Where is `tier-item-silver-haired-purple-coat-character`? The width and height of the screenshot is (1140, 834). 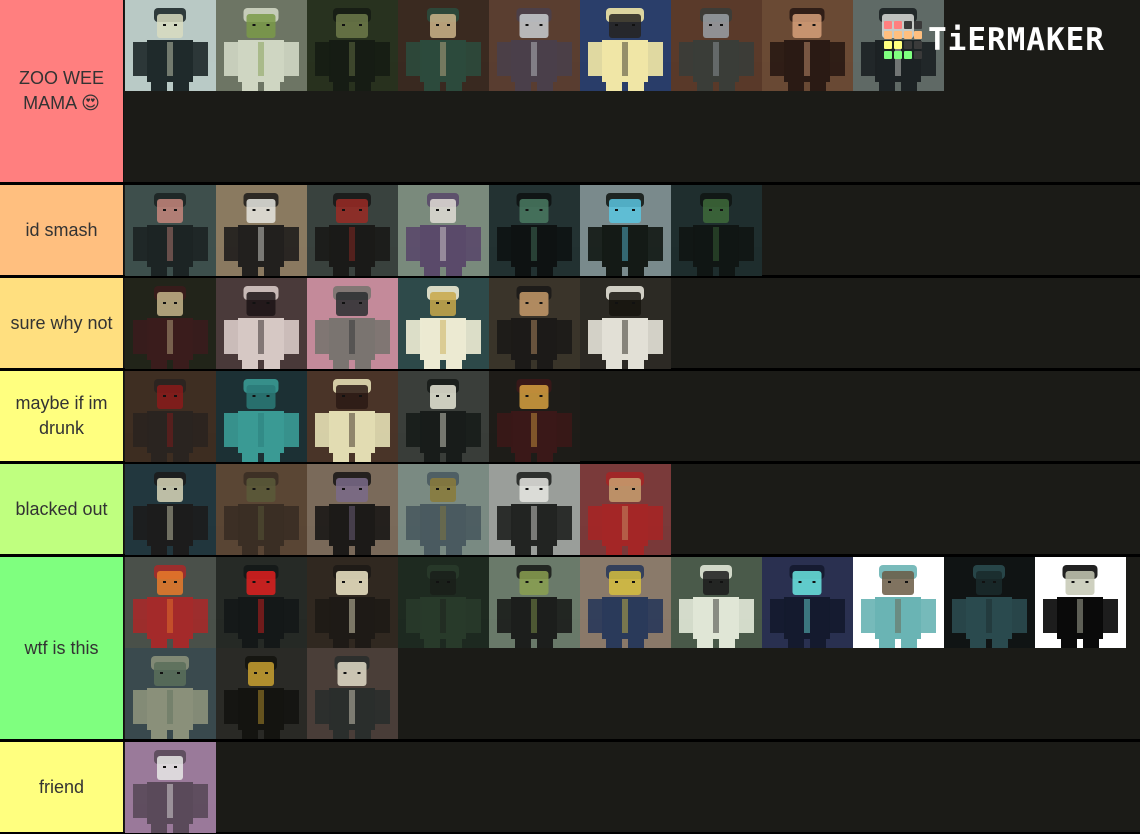 tier-item-silver-haired-purple-coat-character is located at coordinates (534, 45).